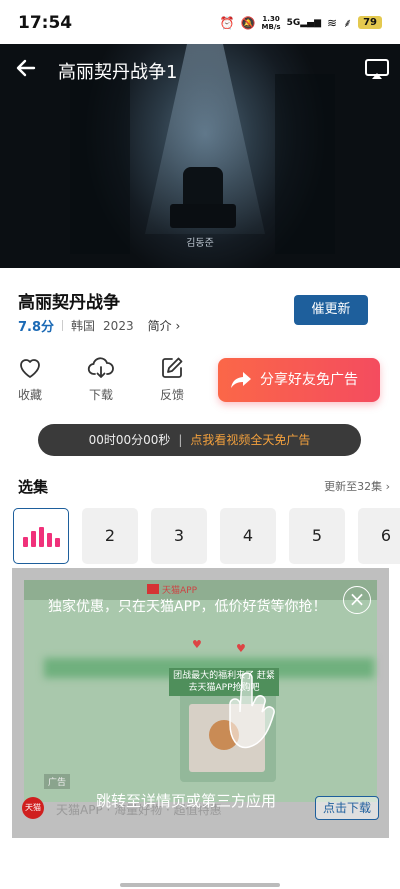 This screenshot has height=889, width=400. I want to click on episodes-update-link: 更新至32集 ›, so click(357, 486).